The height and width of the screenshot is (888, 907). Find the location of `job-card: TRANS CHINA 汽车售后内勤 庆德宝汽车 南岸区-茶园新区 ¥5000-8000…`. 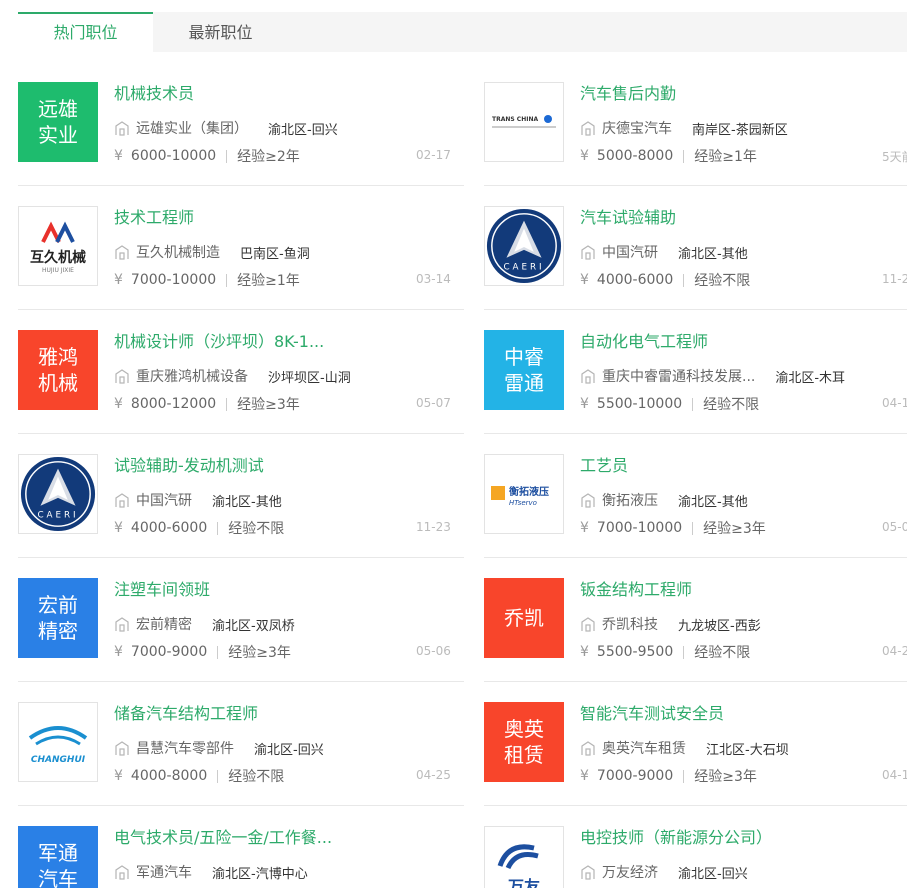

job-card: TRANS CHINA 汽车售后内勤 庆德宝汽车 南岸区-茶园新区 ¥5000-8000… is located at coordinates (695, 124).